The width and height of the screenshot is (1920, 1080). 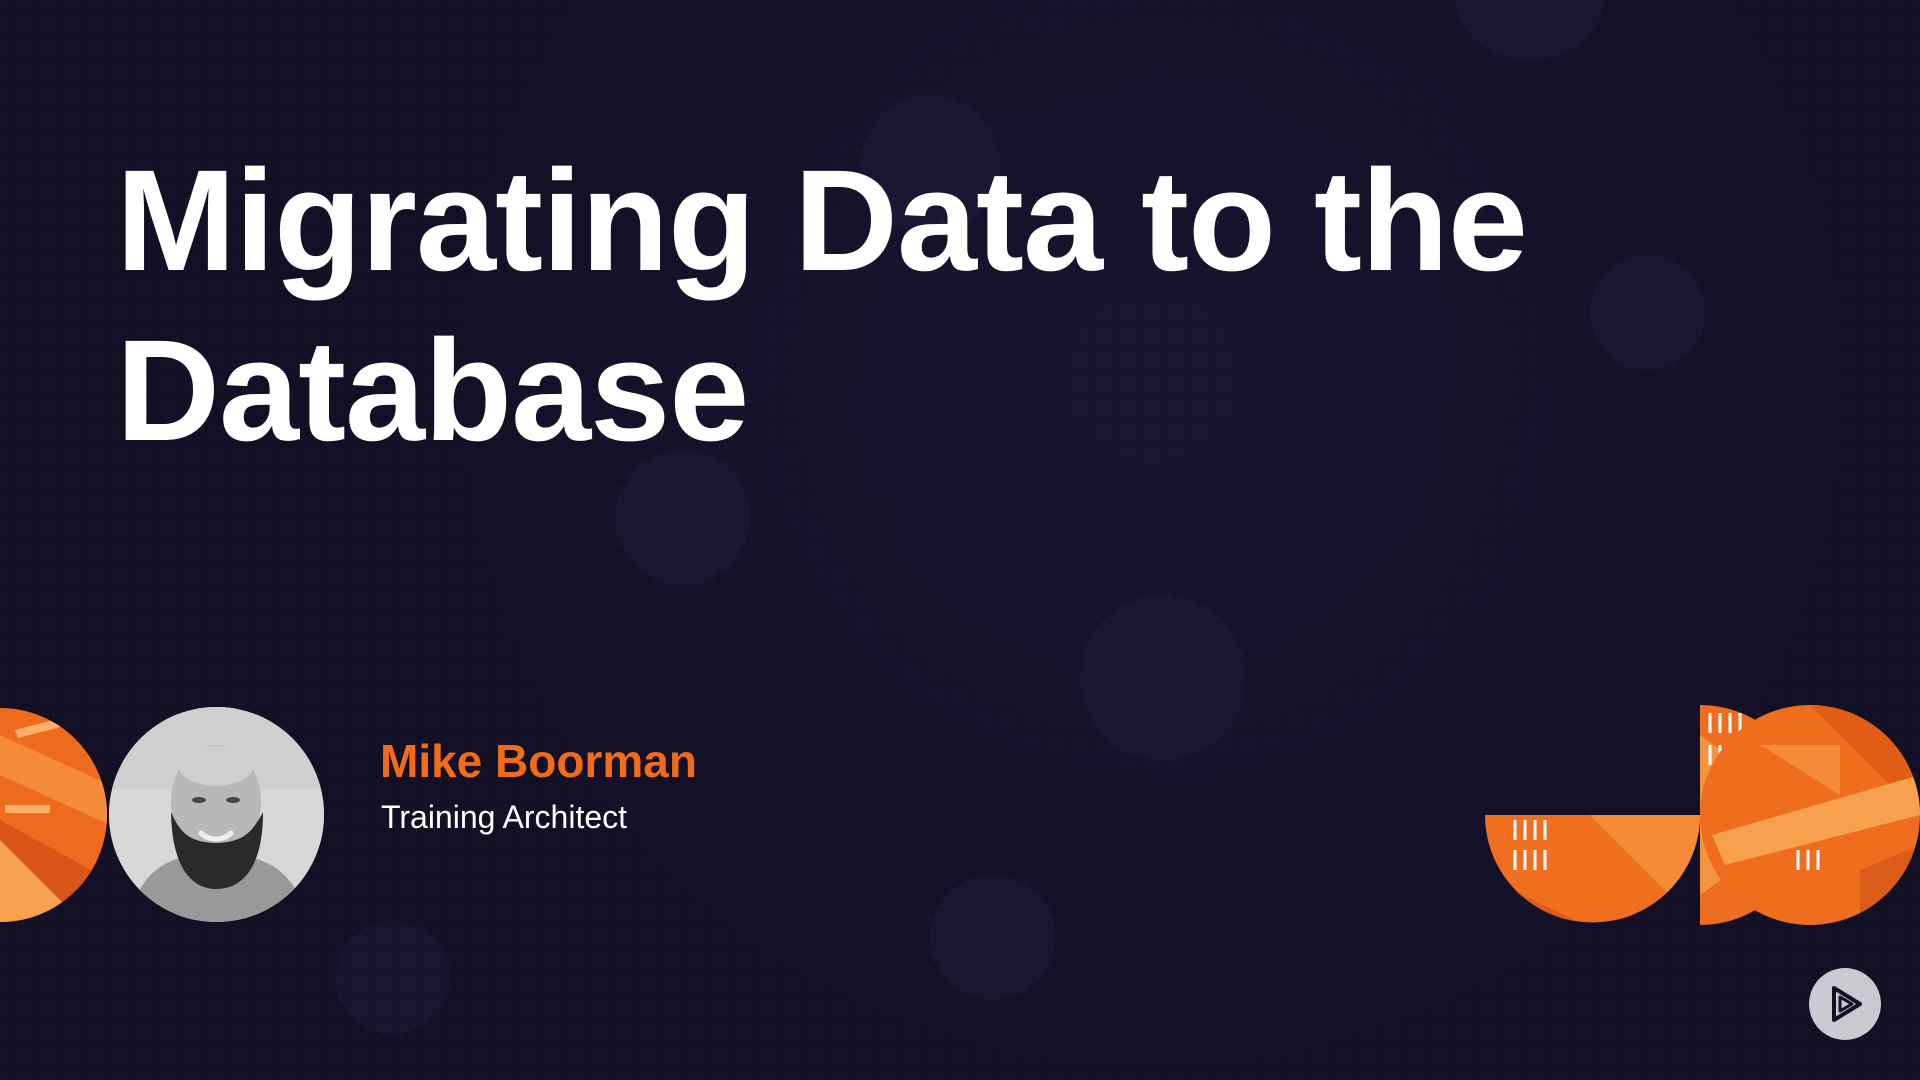 What do you see at coordinates (53, 815) in the screenshot?
I see `left-orange-pattern-circle` at bounding box center [53, 815].